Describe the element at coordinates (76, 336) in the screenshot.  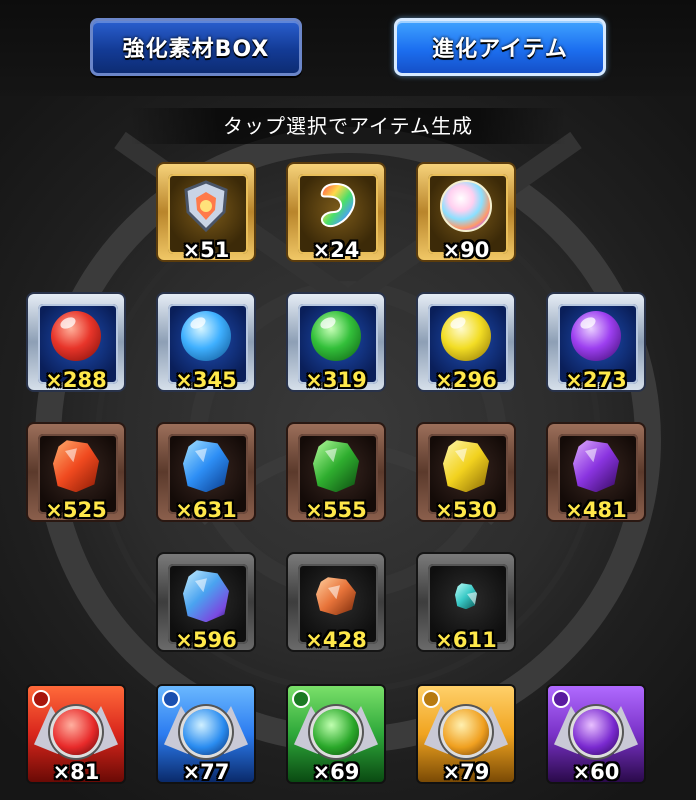
I see `fire-orb-icon` at that location.